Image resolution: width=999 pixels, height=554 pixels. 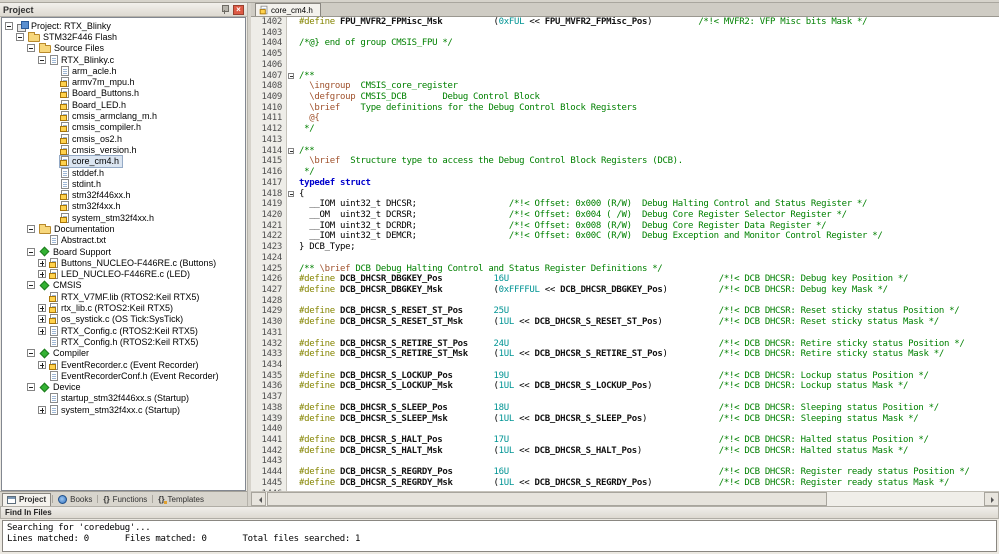 I want to click on tree-item-rtx-config-h-rtos2-keil-rtx5: RTX_Config.h (RTOS2:Keil RTX5), so click(x=123, y=341).